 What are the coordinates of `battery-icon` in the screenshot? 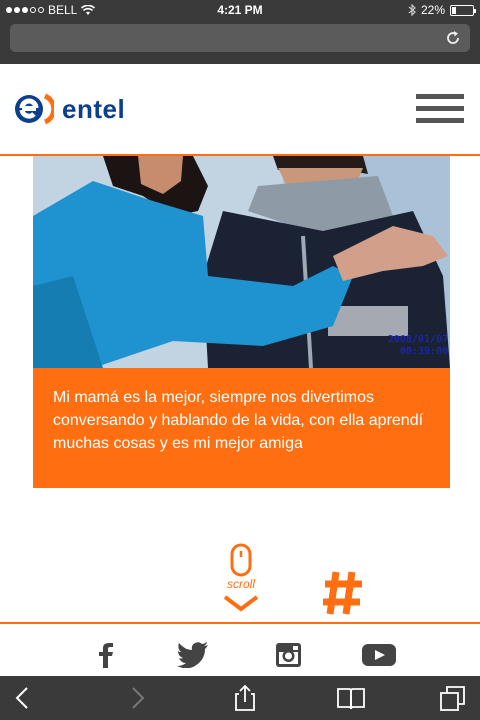 It's located at (463, 10).